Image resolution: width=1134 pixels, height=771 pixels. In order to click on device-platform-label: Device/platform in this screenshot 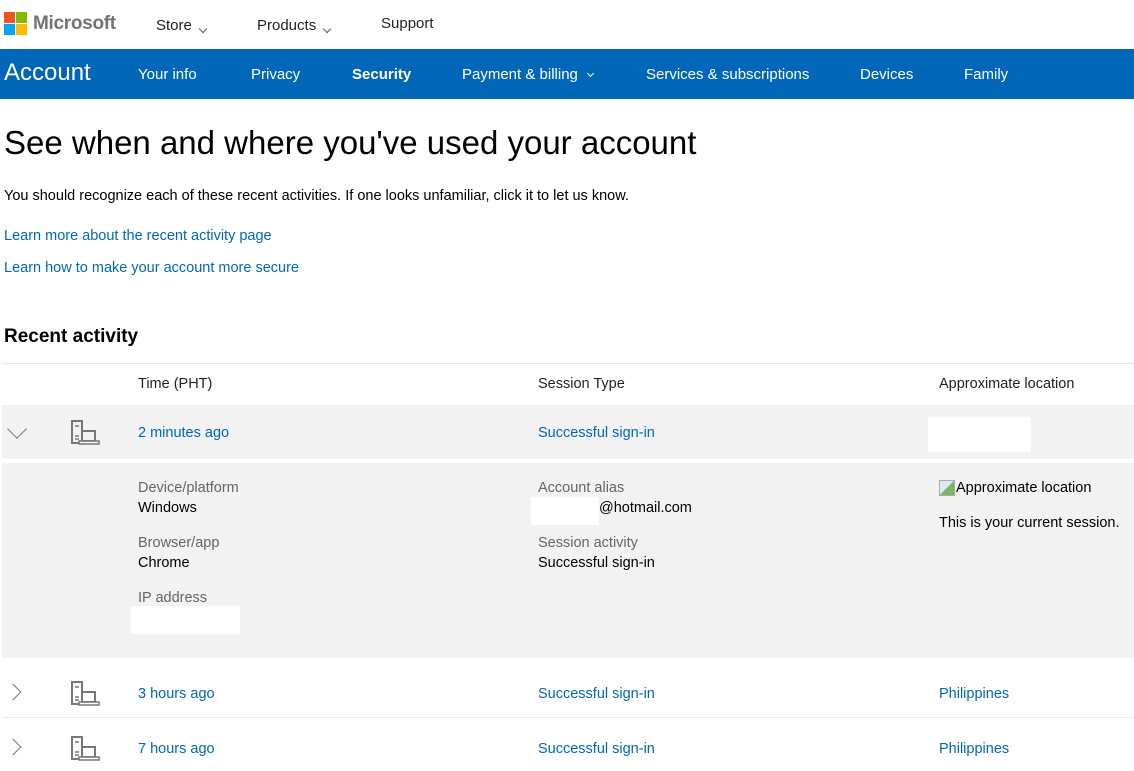, I will do `click(188, 488)`.